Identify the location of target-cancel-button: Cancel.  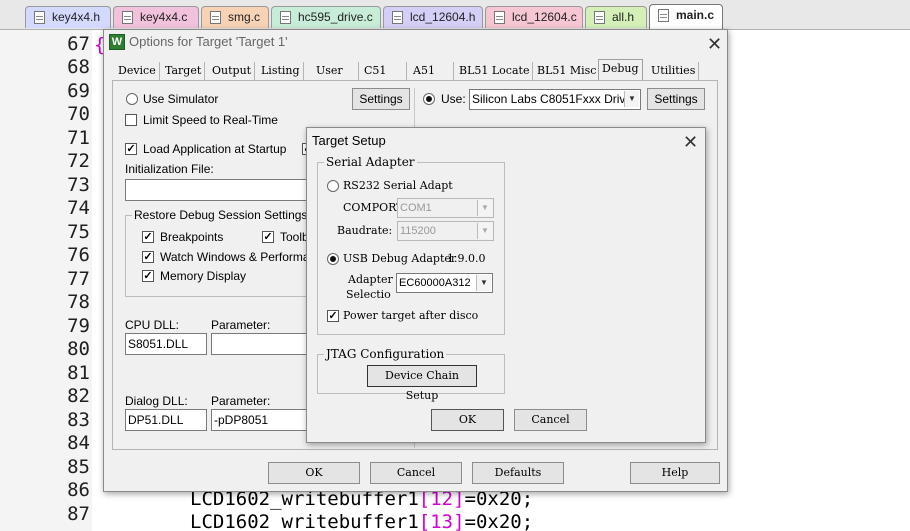
(550, 420).